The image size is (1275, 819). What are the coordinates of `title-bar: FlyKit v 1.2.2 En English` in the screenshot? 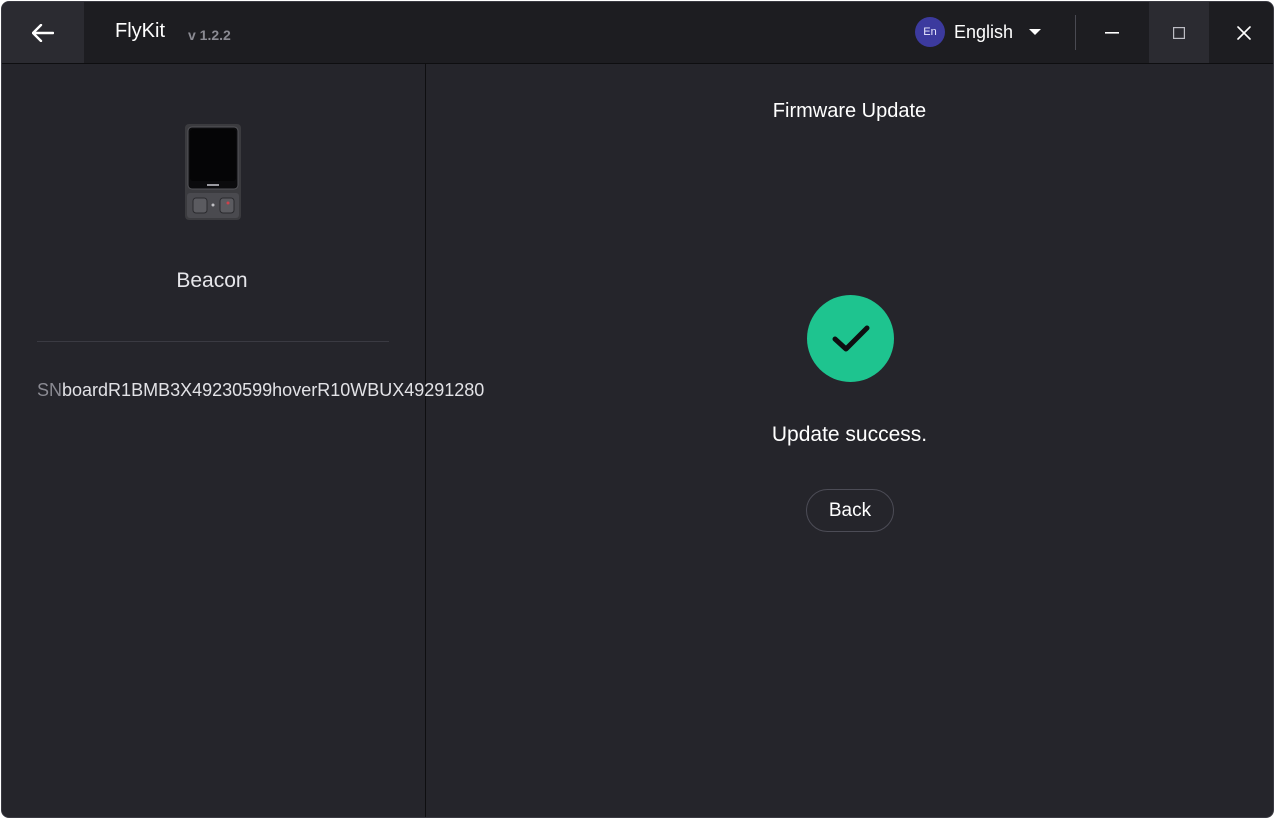 It's located at (637, 33).